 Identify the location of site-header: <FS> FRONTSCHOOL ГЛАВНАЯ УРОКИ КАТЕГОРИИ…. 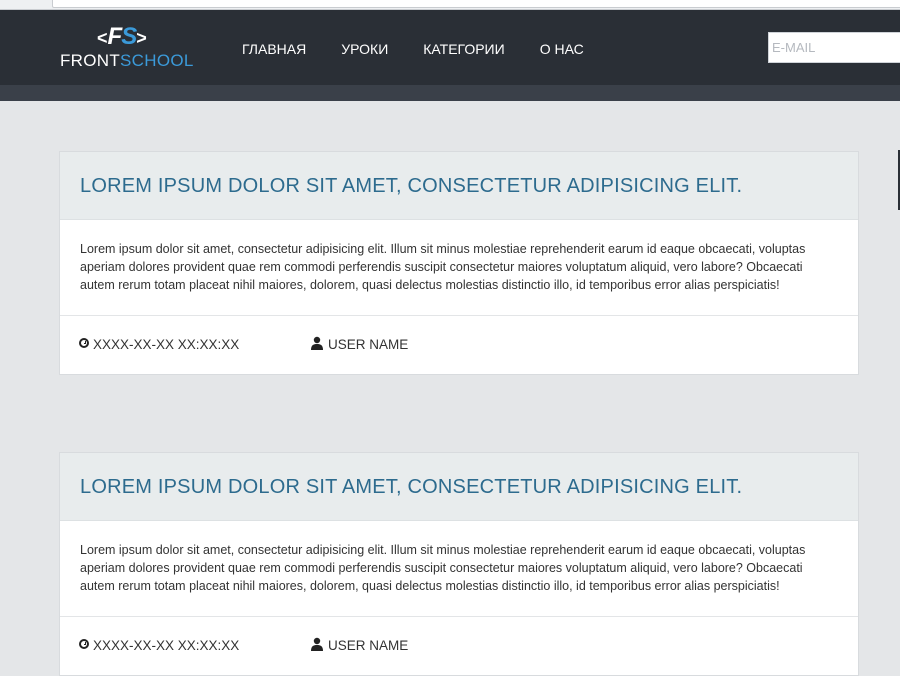
(450, 47).